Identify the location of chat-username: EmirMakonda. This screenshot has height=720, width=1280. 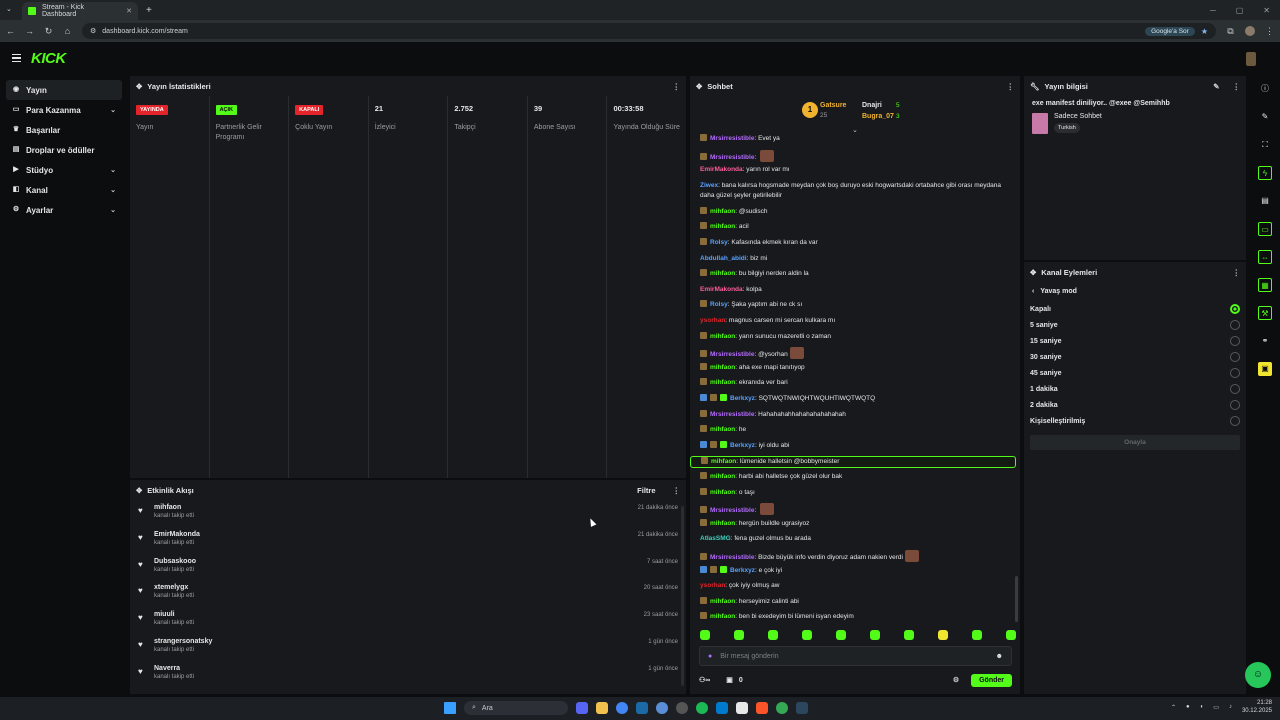
(721, 289).